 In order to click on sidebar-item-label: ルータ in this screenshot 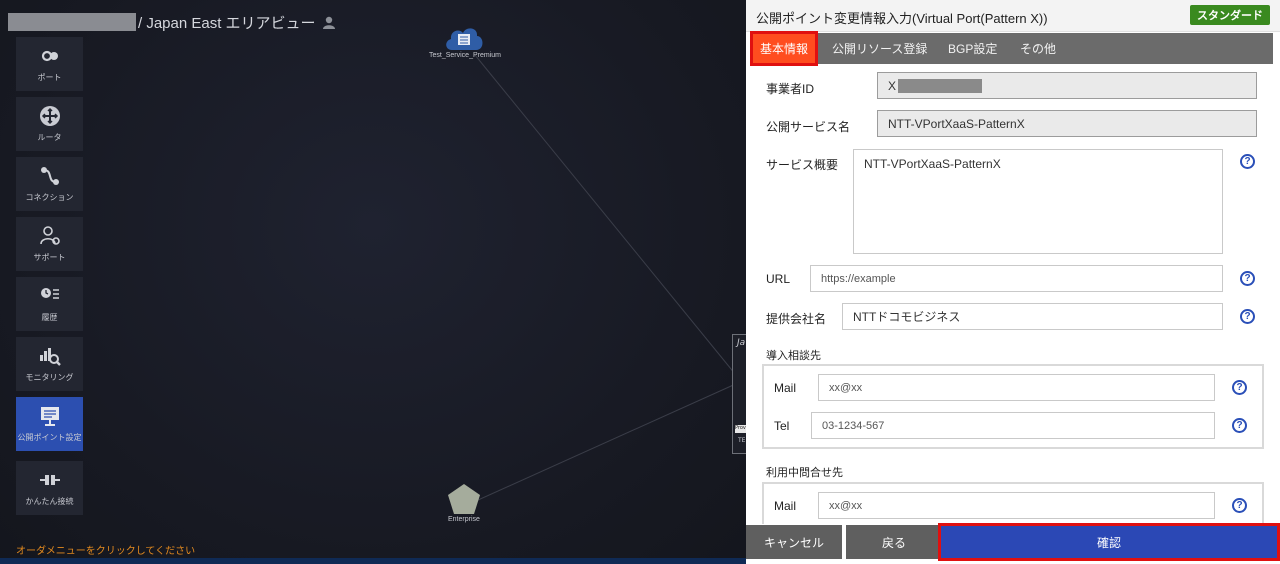, I will do `click(49, 137)`.